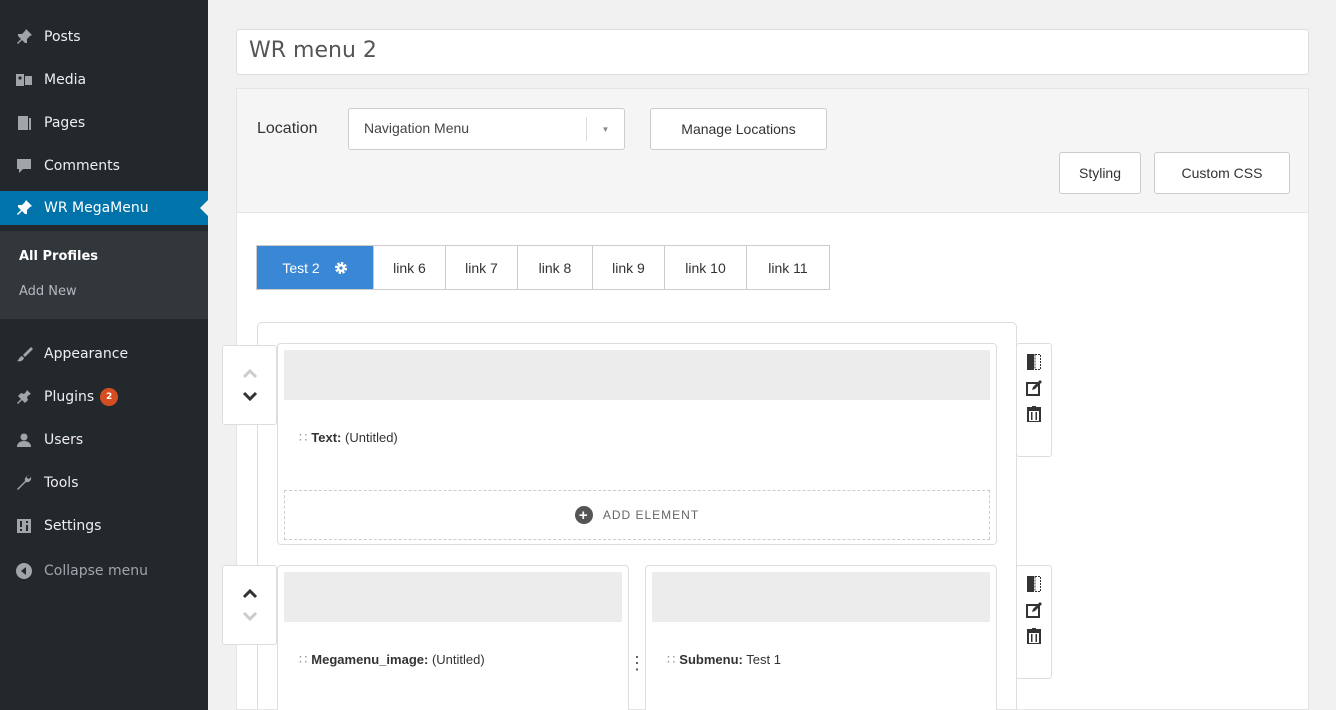 The height and width of the screenshot is (710, 1336). I want to click on row-1-move-controls, so click(249, 385).